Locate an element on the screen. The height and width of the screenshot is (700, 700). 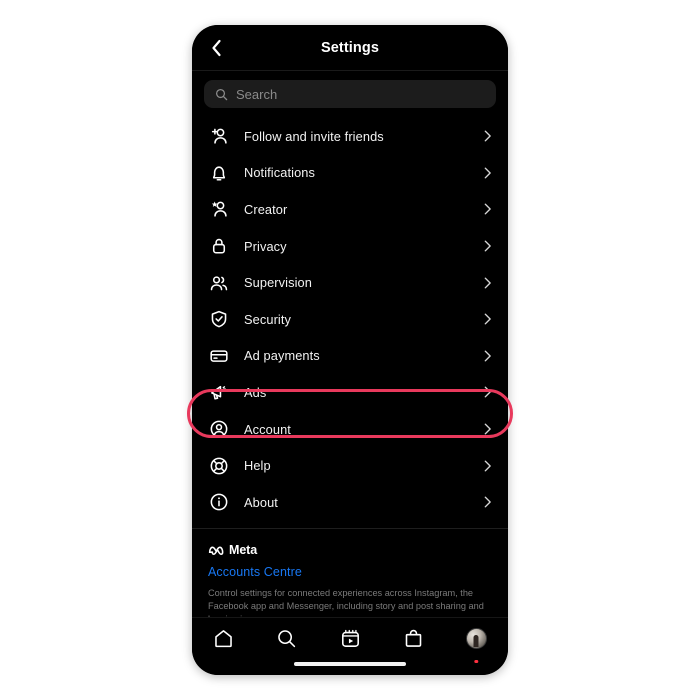
megaphone-icon is located at coordinates (219, 392).